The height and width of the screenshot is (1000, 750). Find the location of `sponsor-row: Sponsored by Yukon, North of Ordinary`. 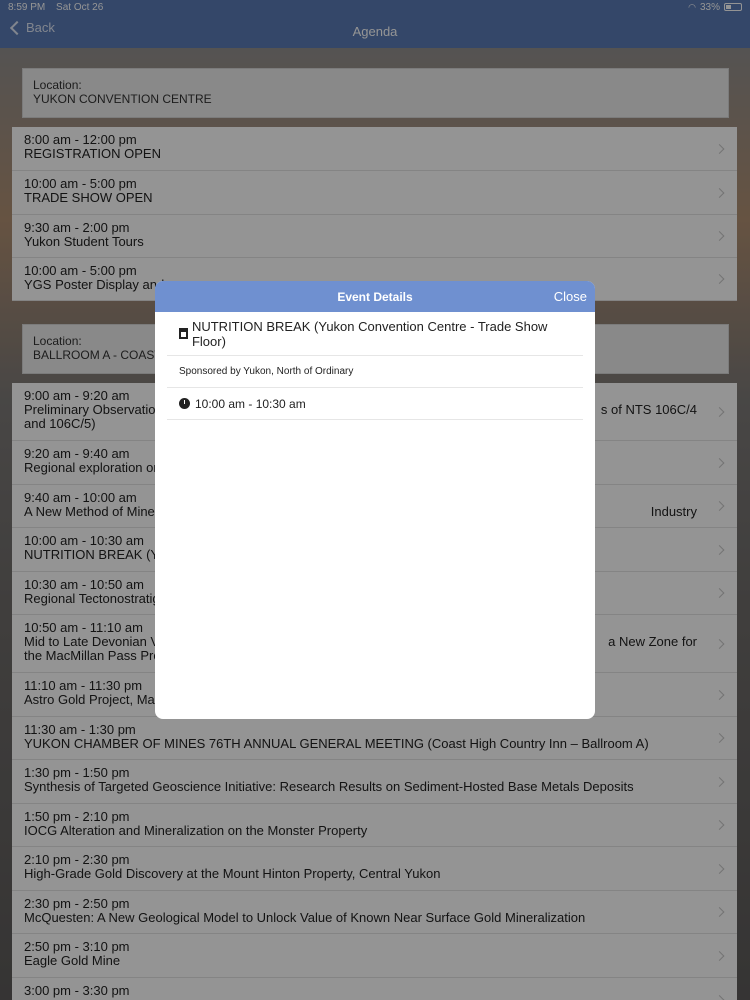

sponsor-row: Sponsored by Yukon, North of Ordinary is located at coordinates (375, 372).